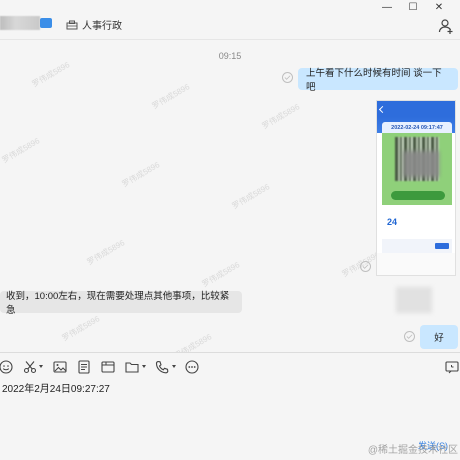  I want to click on phone-icon, so click(162, 367).